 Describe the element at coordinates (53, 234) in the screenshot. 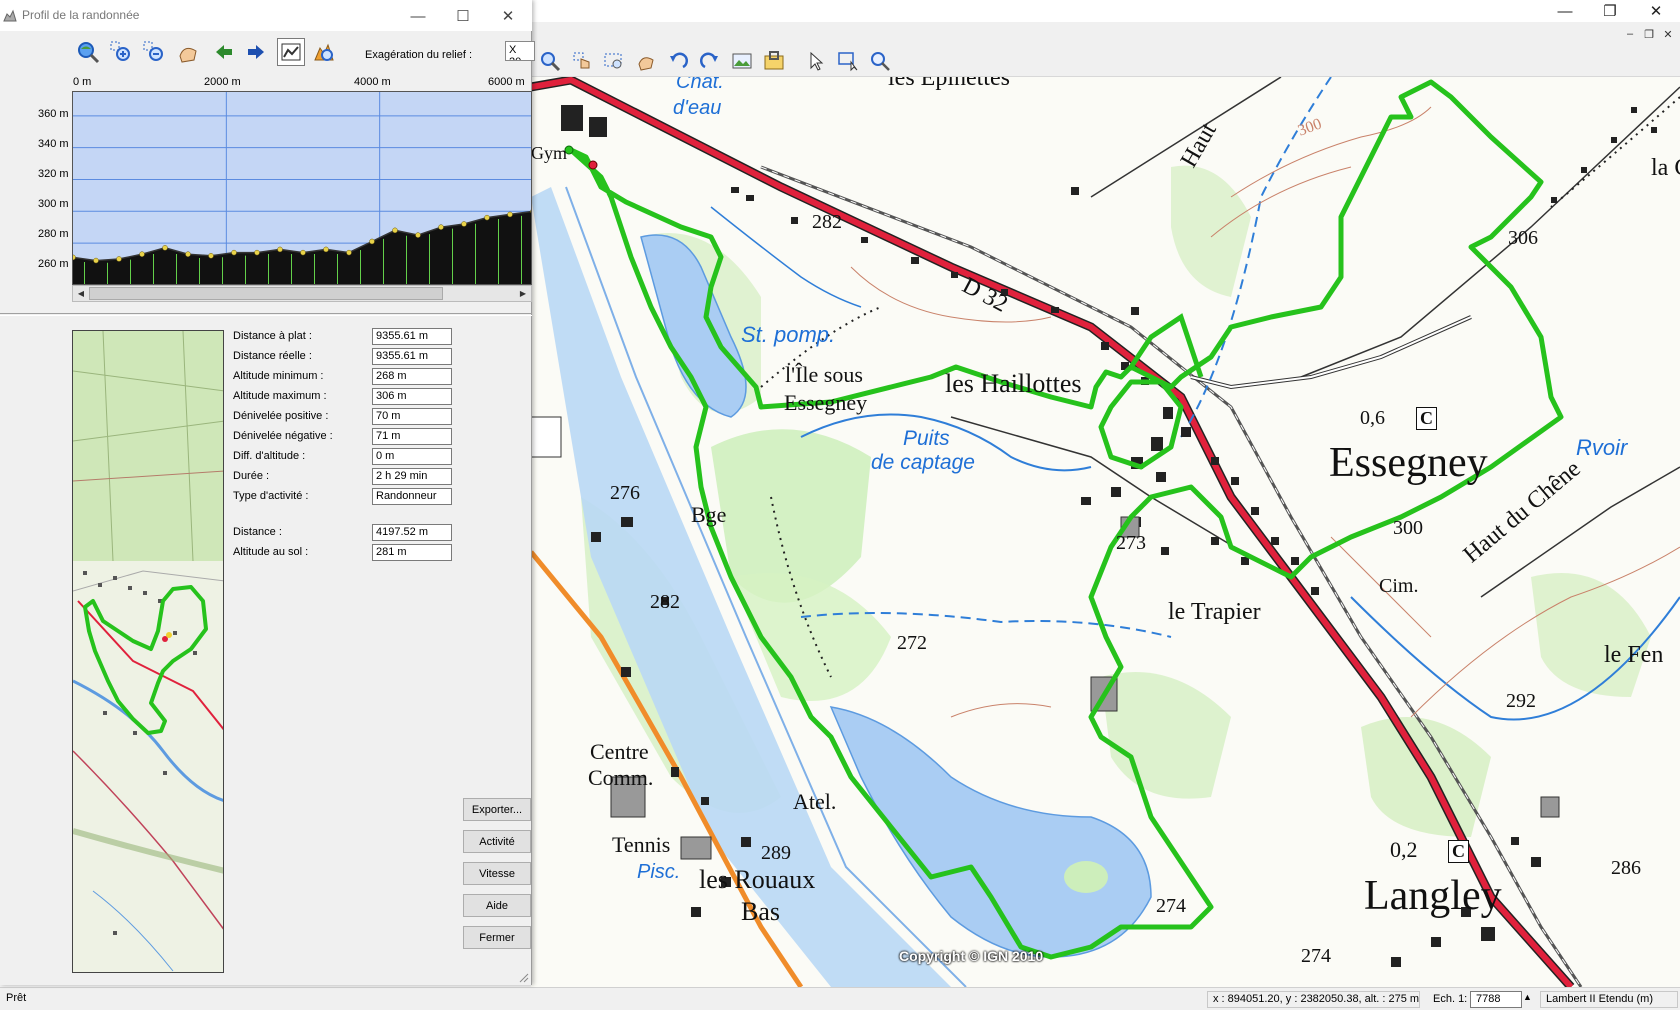

I see `y-tick-label: 280 m` at that location.